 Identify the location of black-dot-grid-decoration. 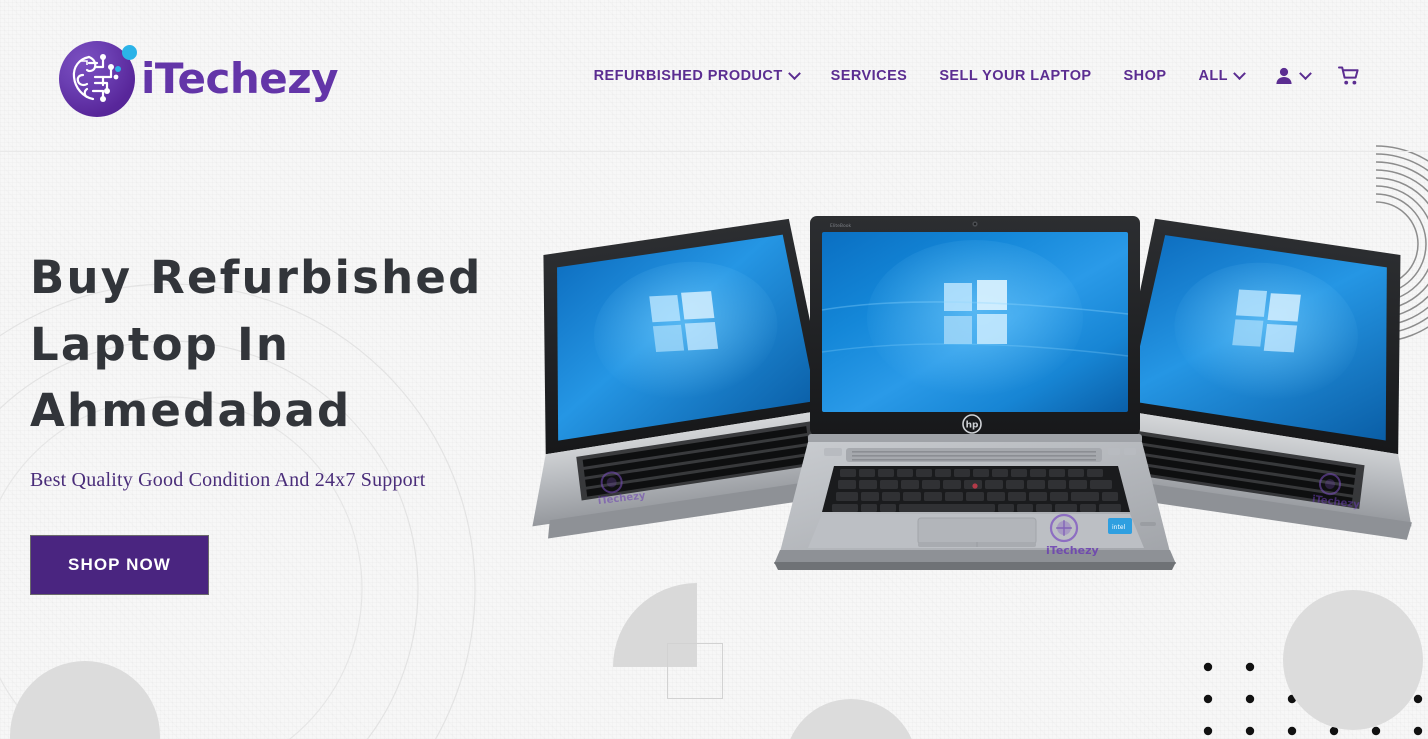
(1313, 699).